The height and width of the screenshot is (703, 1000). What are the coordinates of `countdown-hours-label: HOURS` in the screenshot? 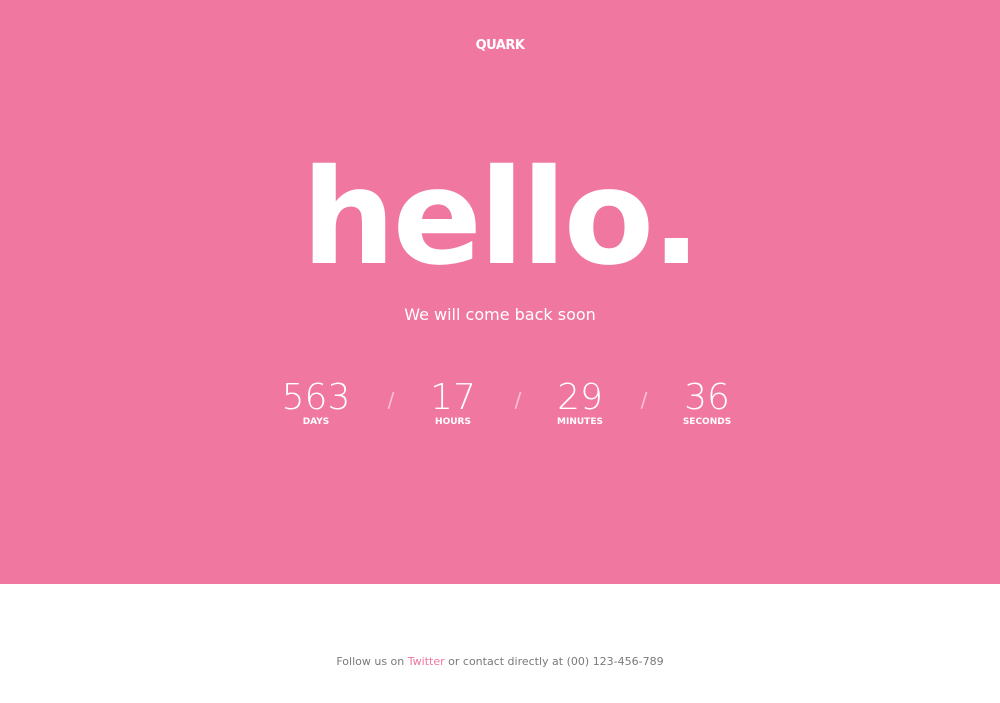 It's located at (453, 422).